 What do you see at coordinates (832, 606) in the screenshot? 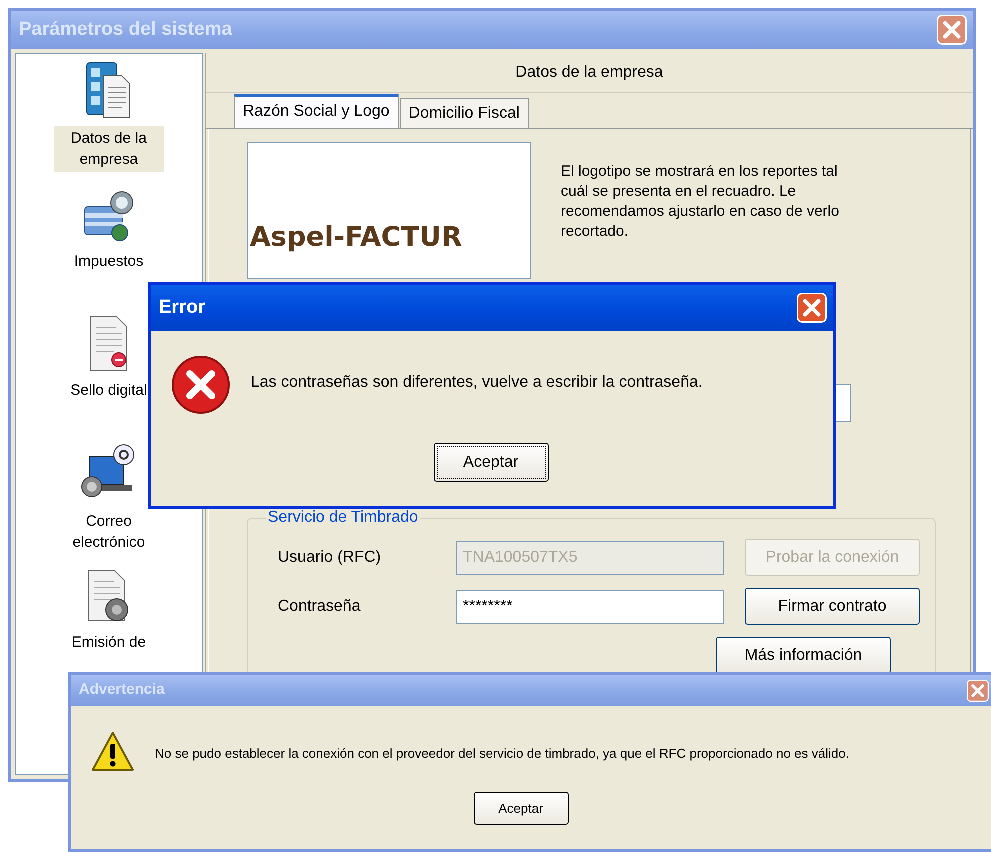
I see `connection-button: Firmar contrato` at bounding box center [832, 606].